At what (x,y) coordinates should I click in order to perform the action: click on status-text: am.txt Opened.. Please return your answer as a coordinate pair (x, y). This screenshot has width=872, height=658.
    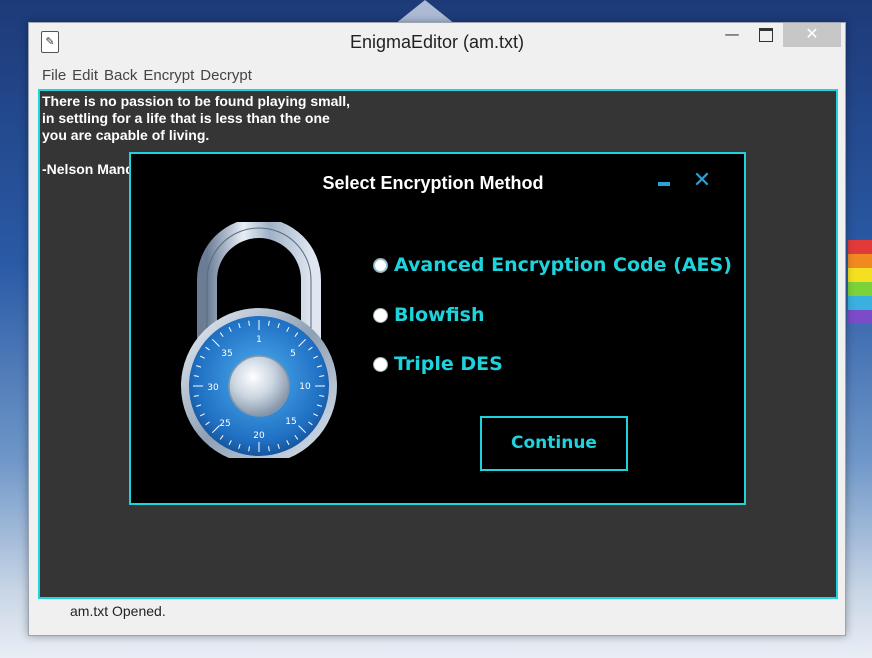
    Looking at the image, I should click on (118, 611).